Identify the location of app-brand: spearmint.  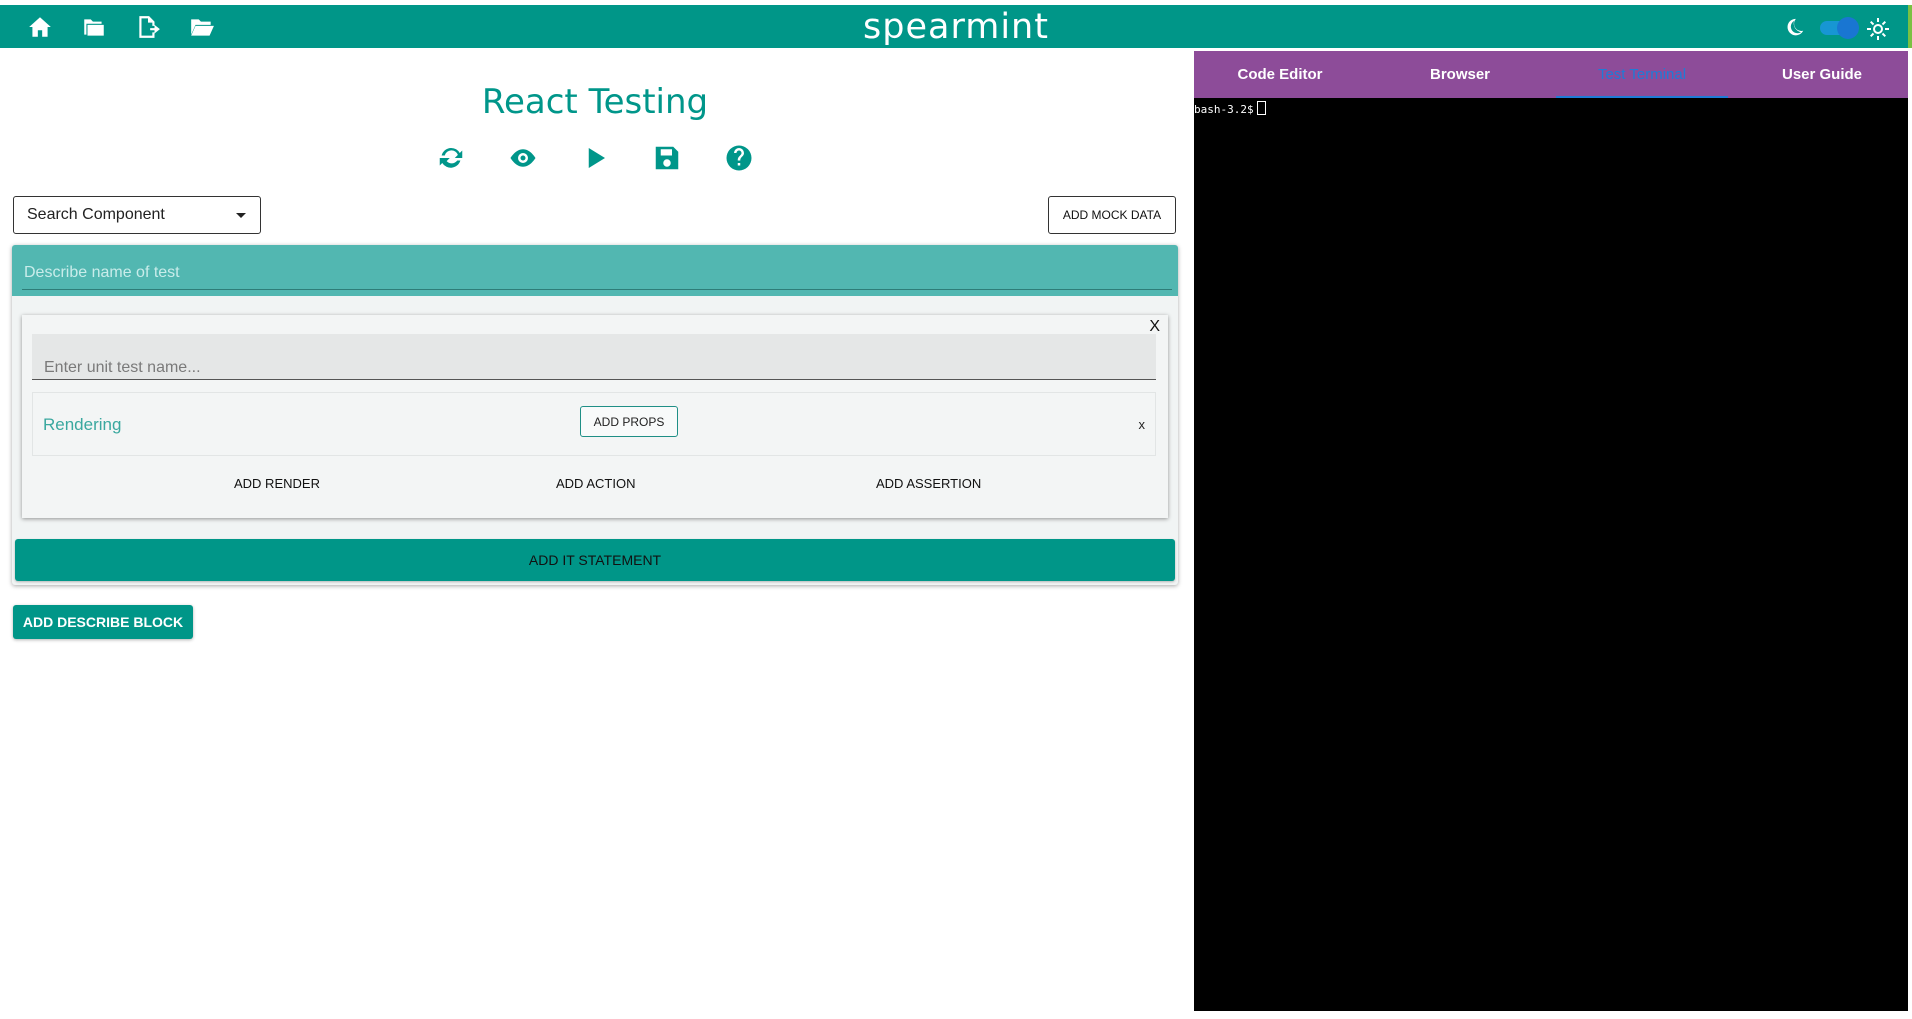
(956, 27).